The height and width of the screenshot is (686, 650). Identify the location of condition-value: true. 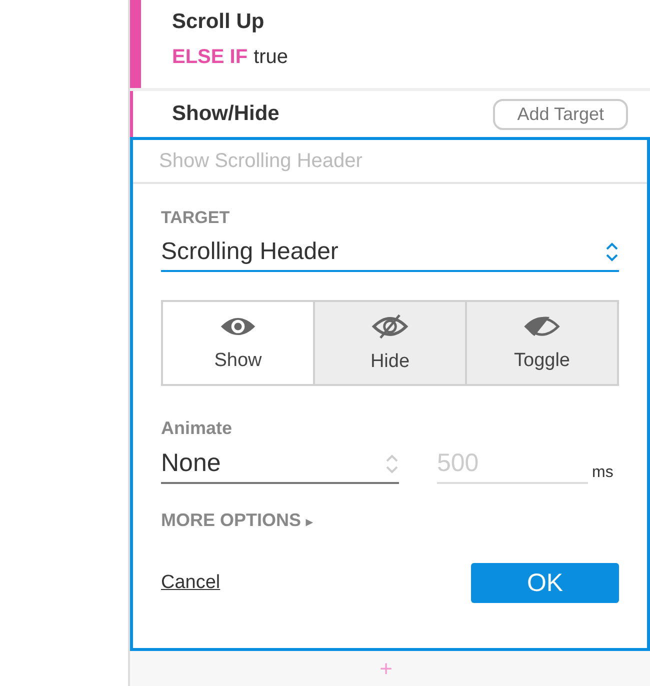
(271, 57).